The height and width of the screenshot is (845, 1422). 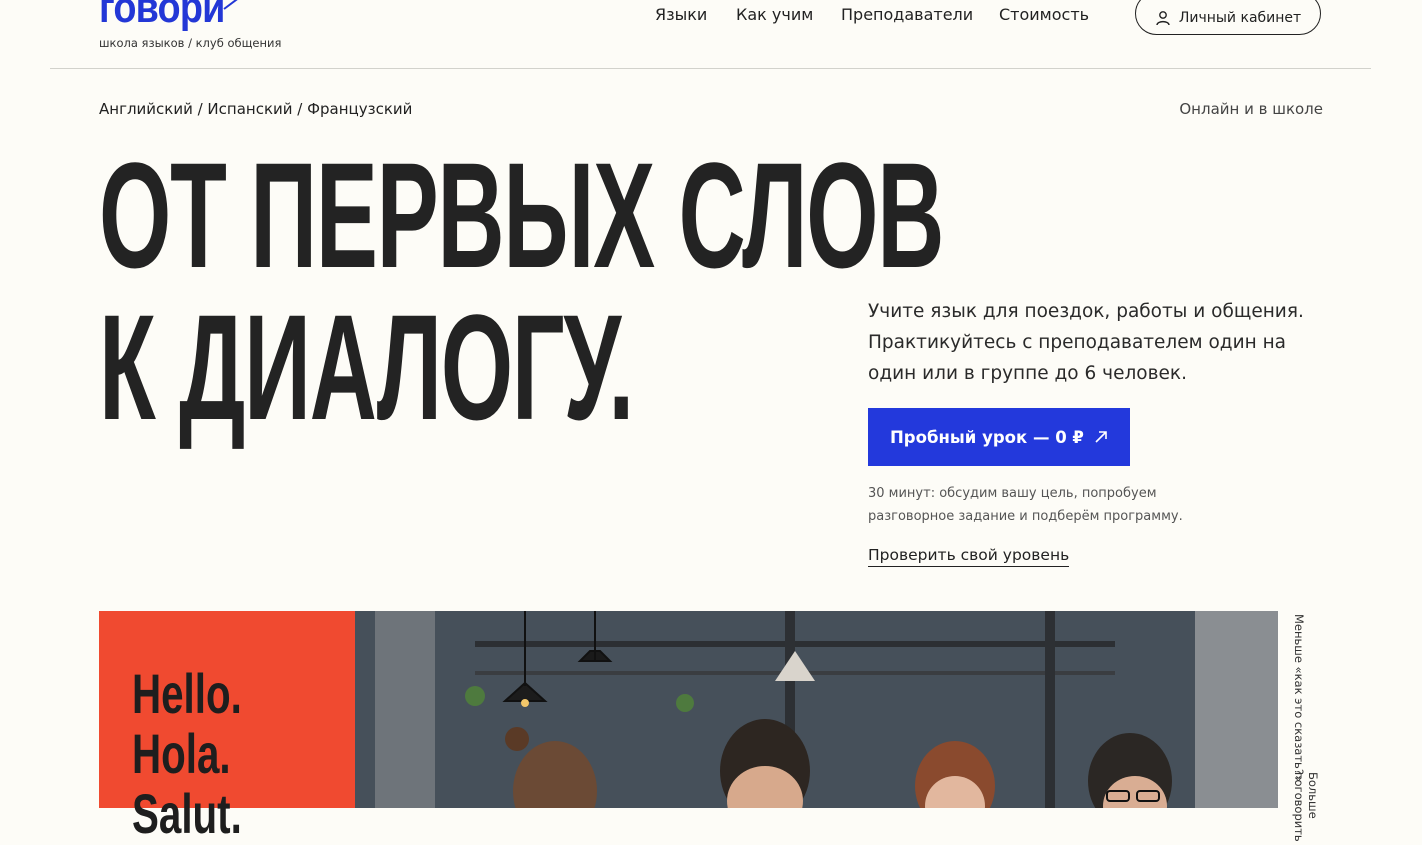 I want to click on nav-teachers: Преподаватели, so click(x=907, y=15).